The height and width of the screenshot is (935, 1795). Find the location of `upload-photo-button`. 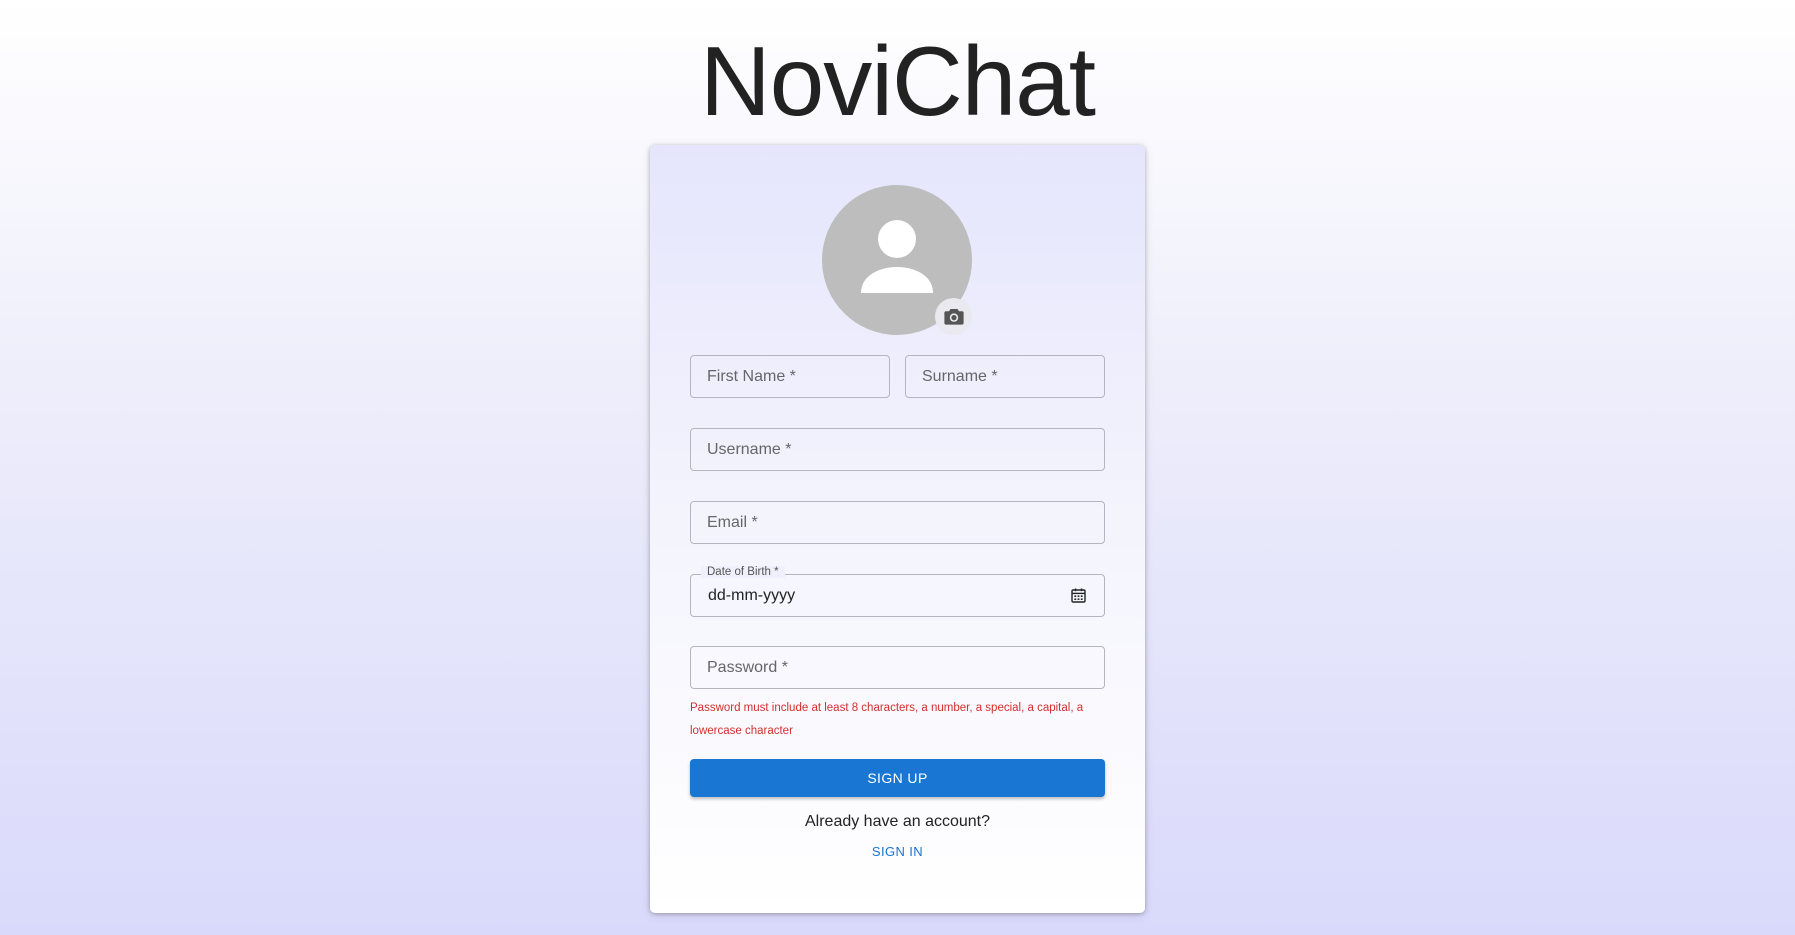

upload-photo-button is located at coordinates (953, 316).